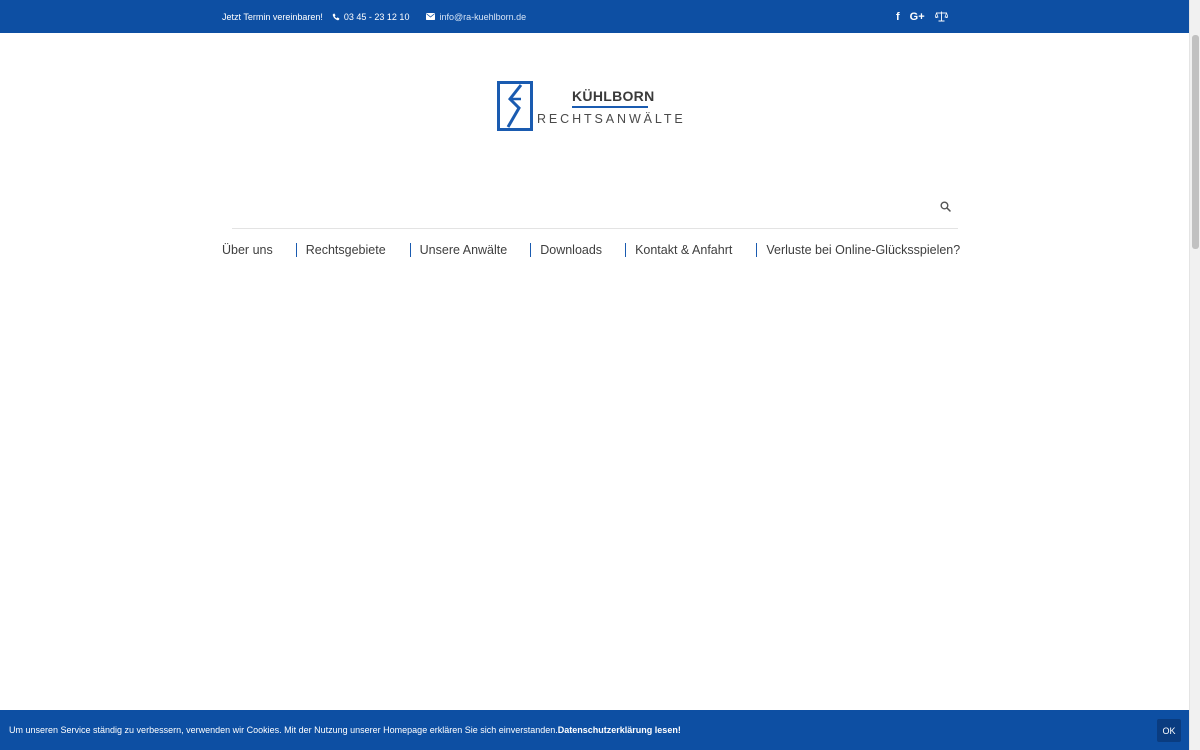 The image size is (1200, 750). What do you see at coordinates (945, 208) in the screenshot?
I see `search-icon` at bounding box center [945, 208].